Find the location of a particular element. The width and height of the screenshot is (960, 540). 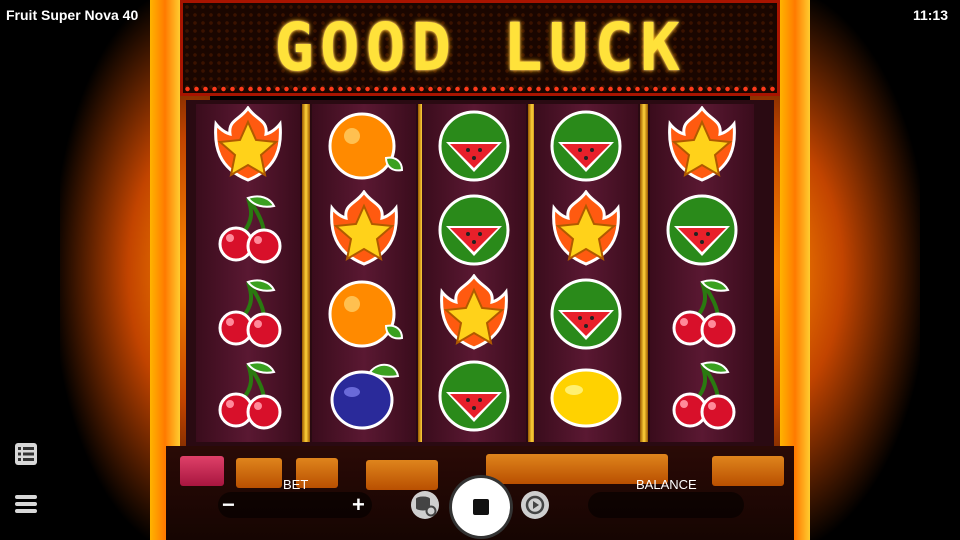

balance-label: BALANCE is located at coordinates (666, 484).